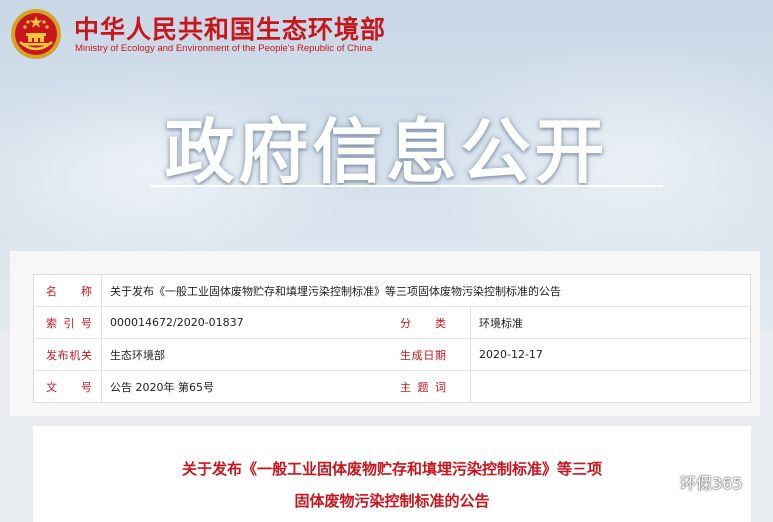 The image size is (773, 522). What do you see at coordinates (711, 483) in the screenshot?
I see `watermark-text: 环保365` at bounding box center [711, 483].